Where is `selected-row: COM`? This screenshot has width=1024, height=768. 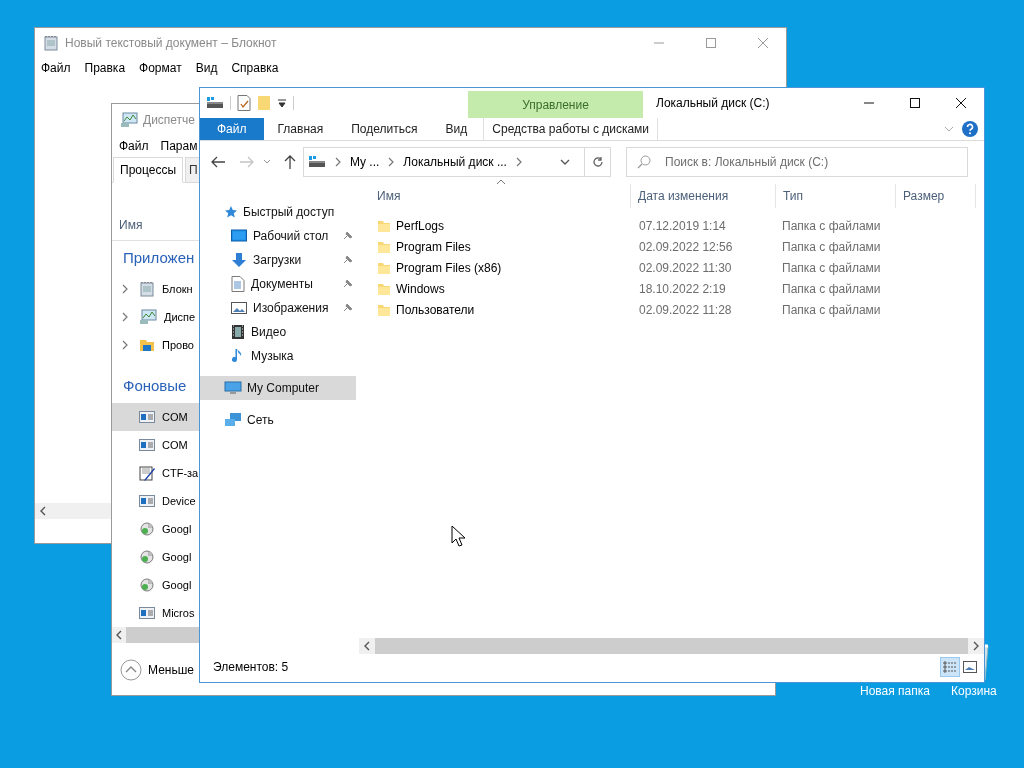 selected-row: COM is located at coordinates (155, 417).